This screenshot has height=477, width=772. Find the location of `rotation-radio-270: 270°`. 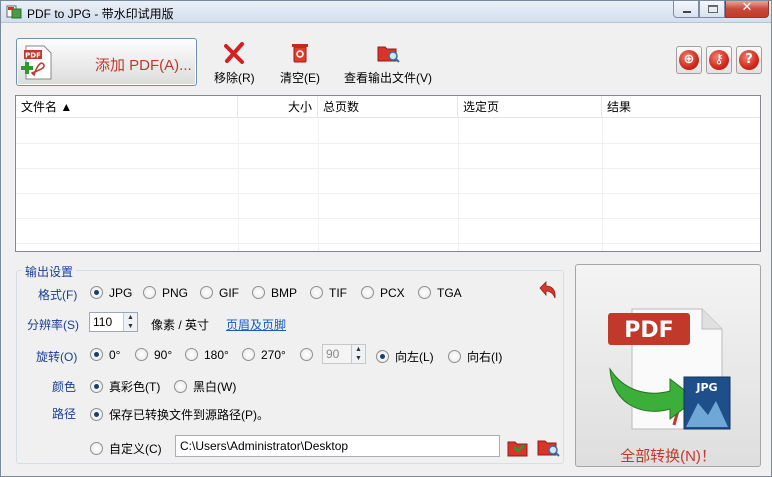

rotation-radio-270: 270° is located at coordinates (264, 355).